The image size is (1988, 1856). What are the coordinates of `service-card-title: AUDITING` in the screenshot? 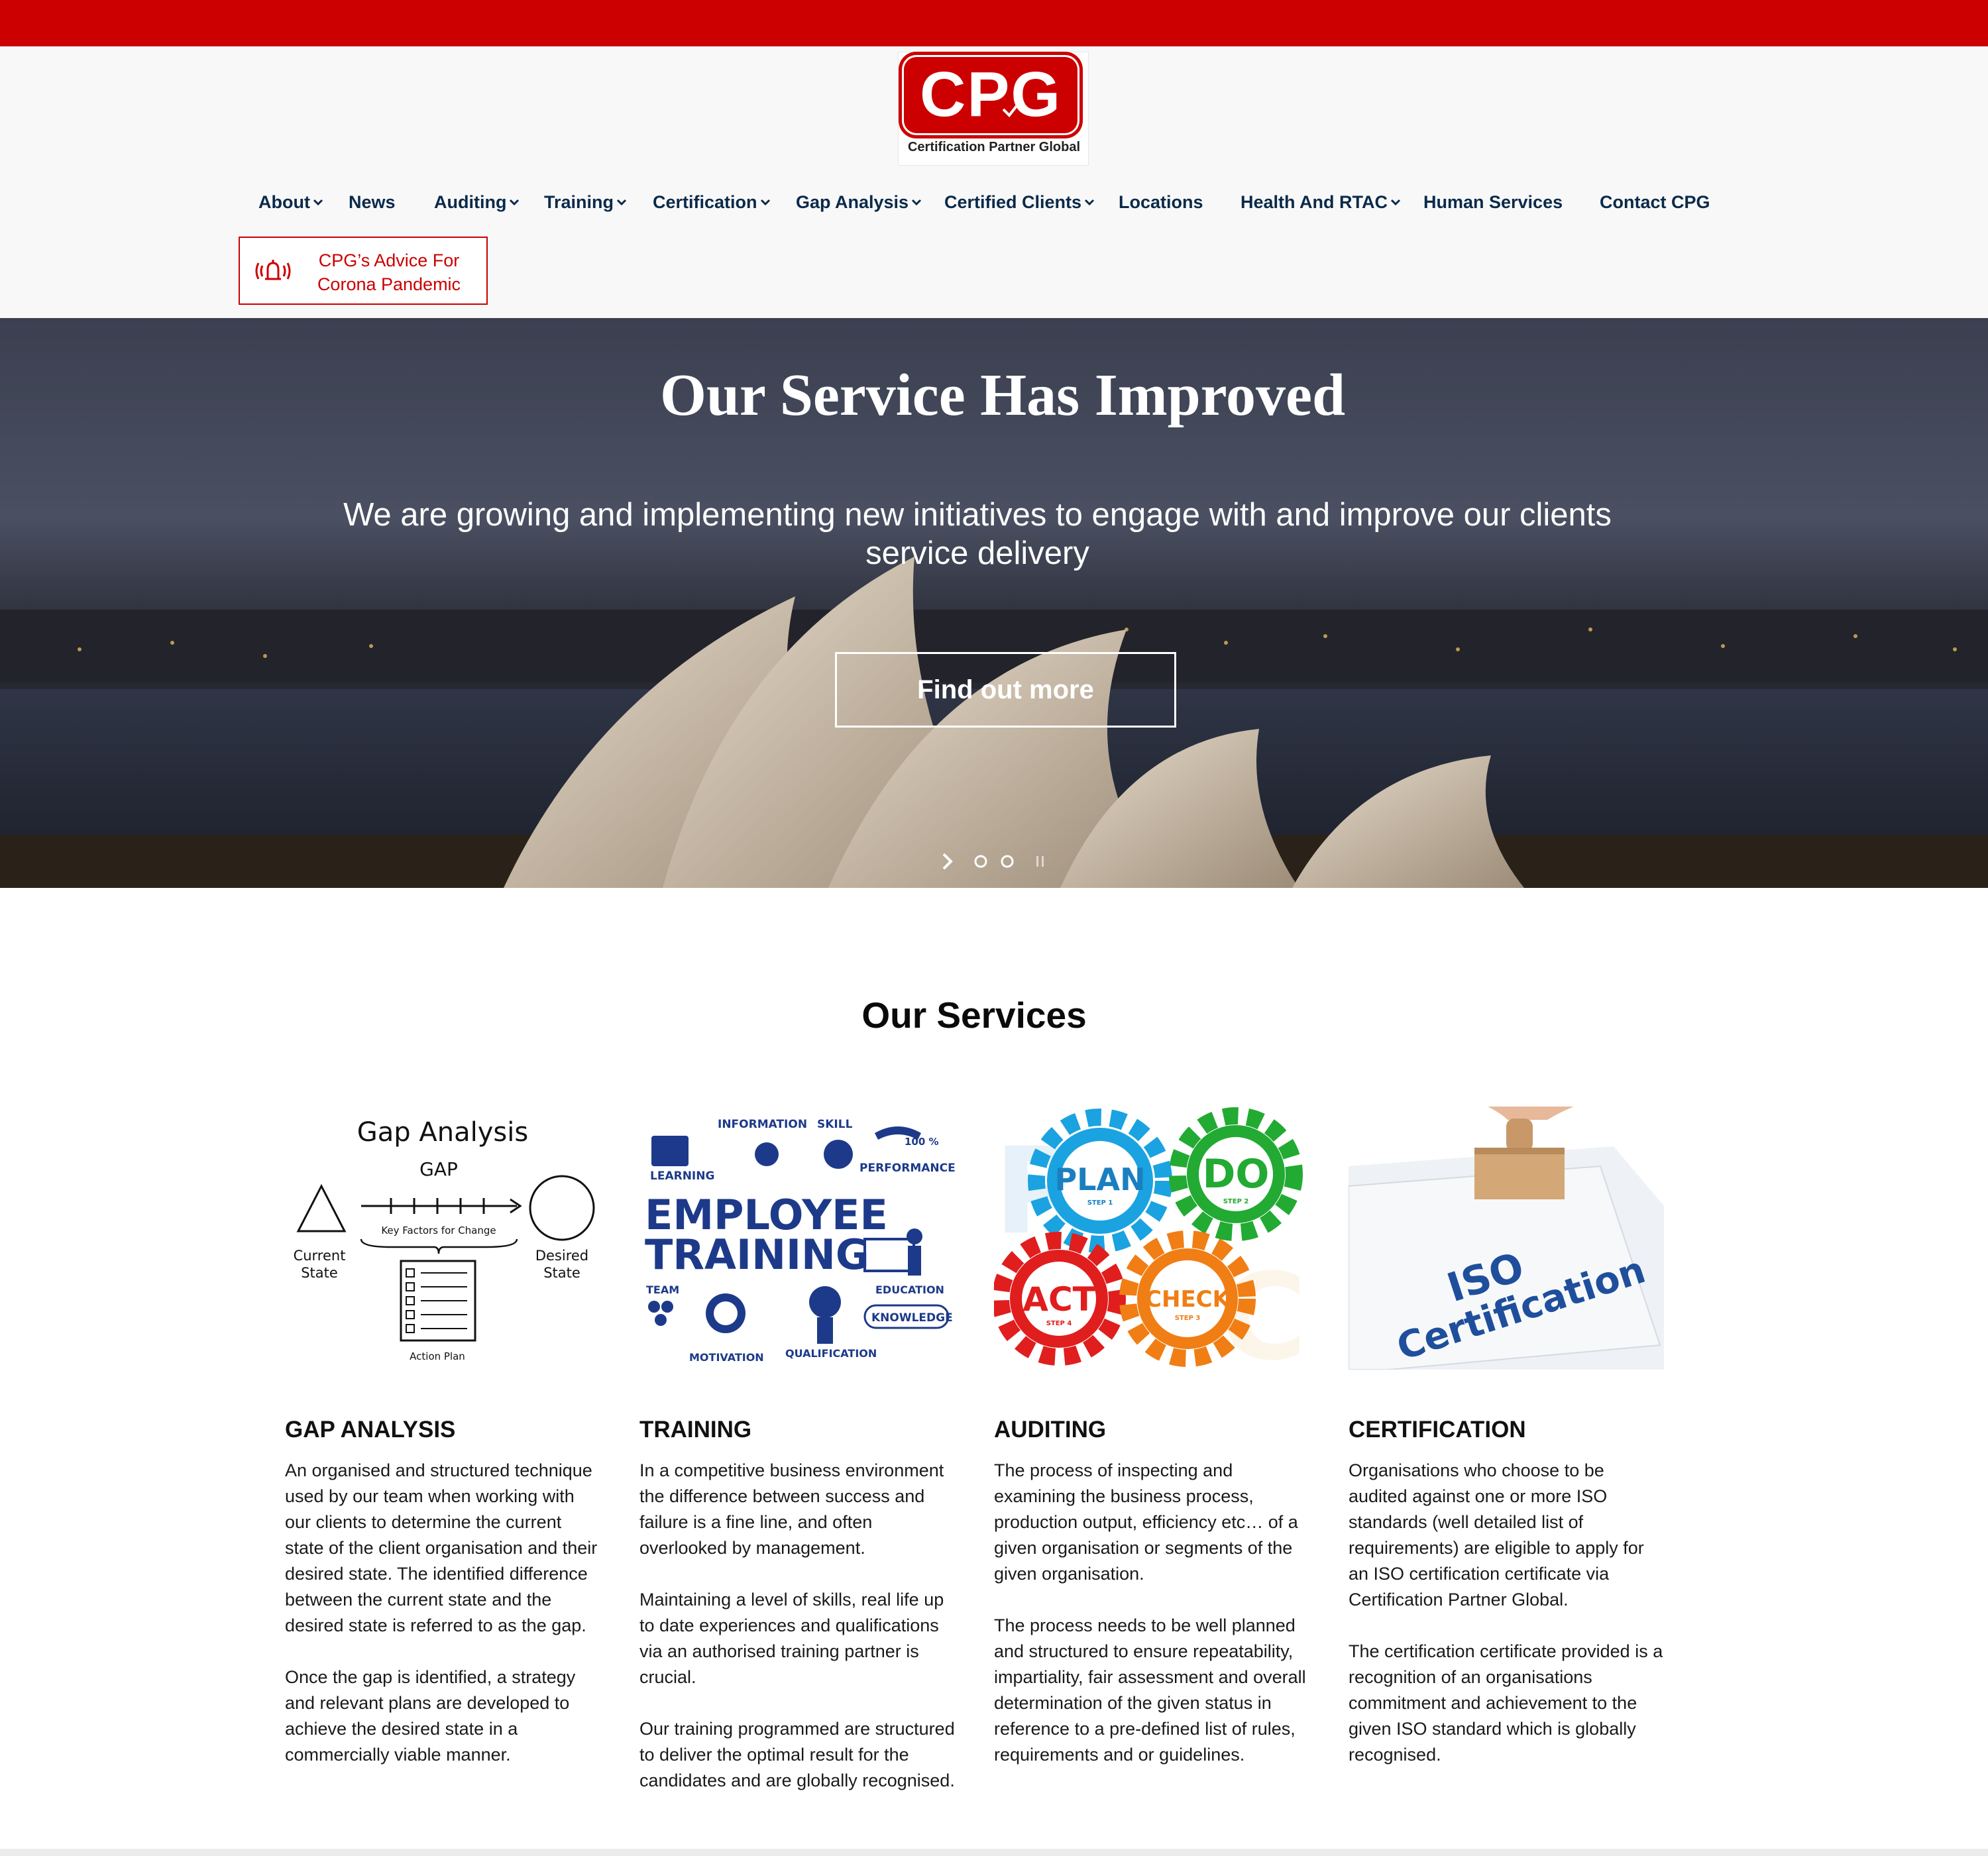 It's located at (1050, 1430).